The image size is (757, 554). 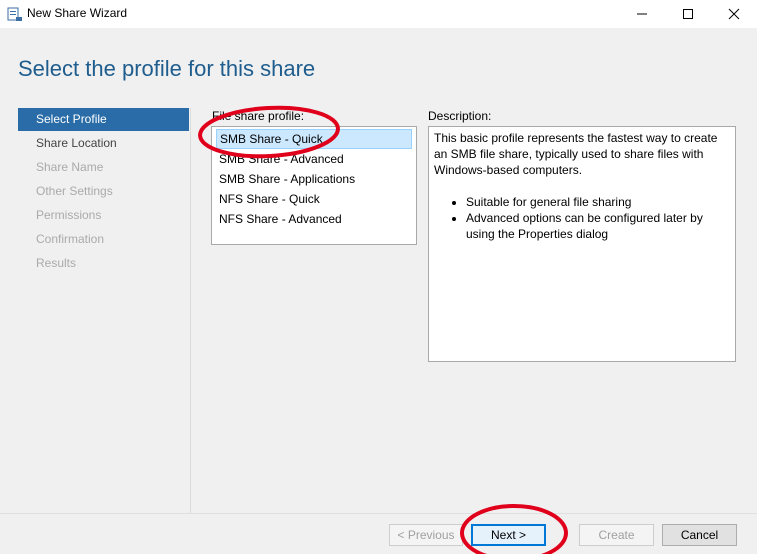 What do you see at coordinates (460, 116) in the screenshot?
I see `description-label: Description:` at bounding box center [460, 116].